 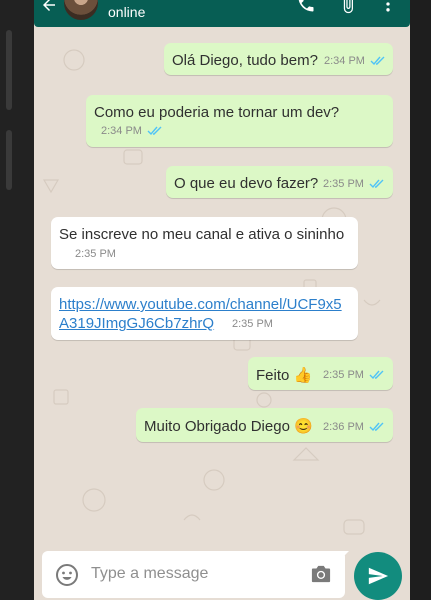 I want to click on message-input: Type a message, so click(x=149, y=574).